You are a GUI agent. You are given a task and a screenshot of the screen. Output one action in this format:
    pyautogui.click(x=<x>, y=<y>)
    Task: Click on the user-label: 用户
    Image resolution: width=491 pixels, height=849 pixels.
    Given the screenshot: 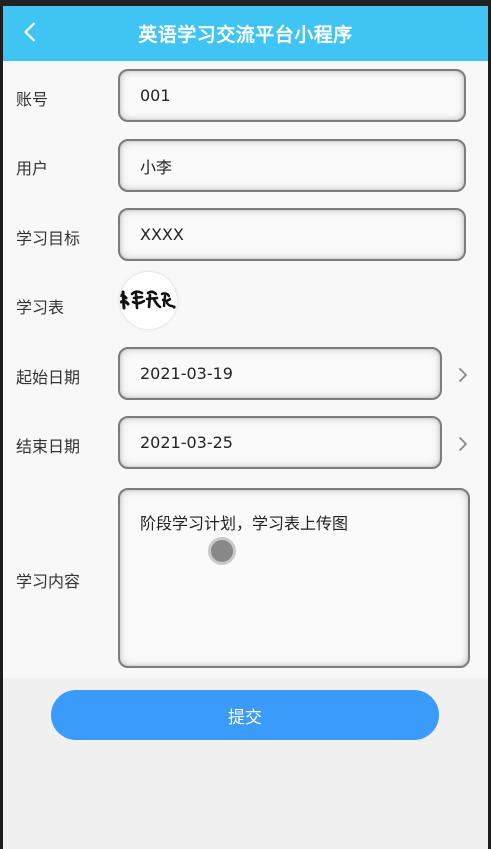 What is the action you would take?
    pyautogui.click(x=32, y=168)
    